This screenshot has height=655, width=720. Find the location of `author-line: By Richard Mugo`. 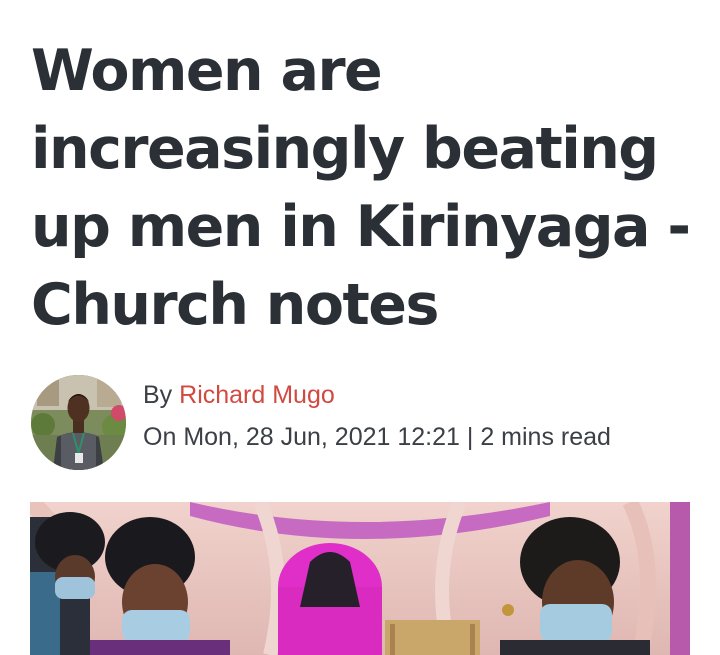

author-line: By Richard Mugo is located at coordinates (239, 395).